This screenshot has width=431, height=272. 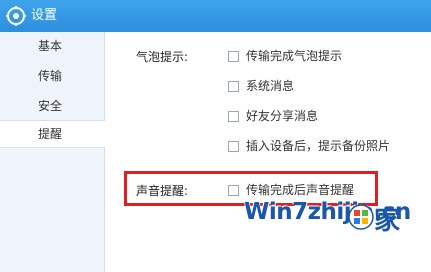 I want to click on windows-logo-icon, so click(x=361, y=217).